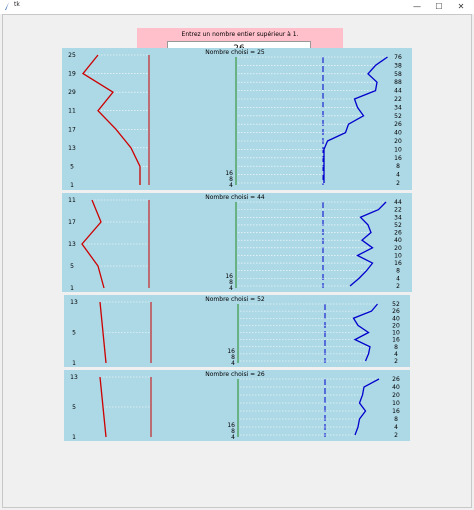 Image resolution: width=474 pixels, height=510 pixels. What do you see at coordinates (72, 55) in the screenshot?
I see `left-tick-label: 25` at bounding box center [72, 55].